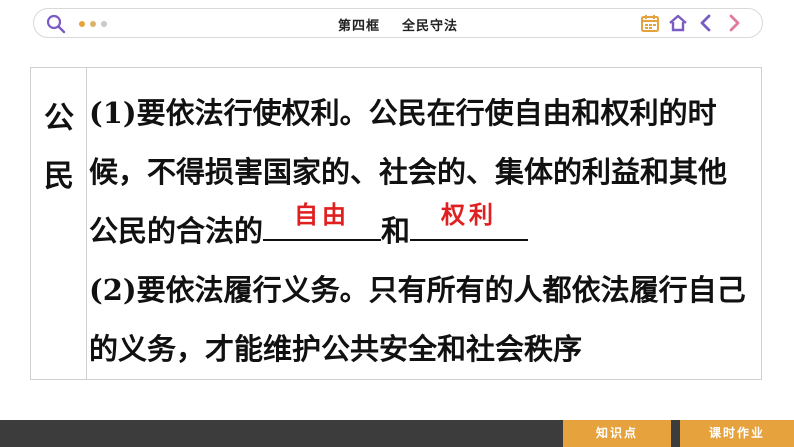  Describe the element at coordinates (469, 215) in the screenshot. I see `answer-2: 权利` at that location.